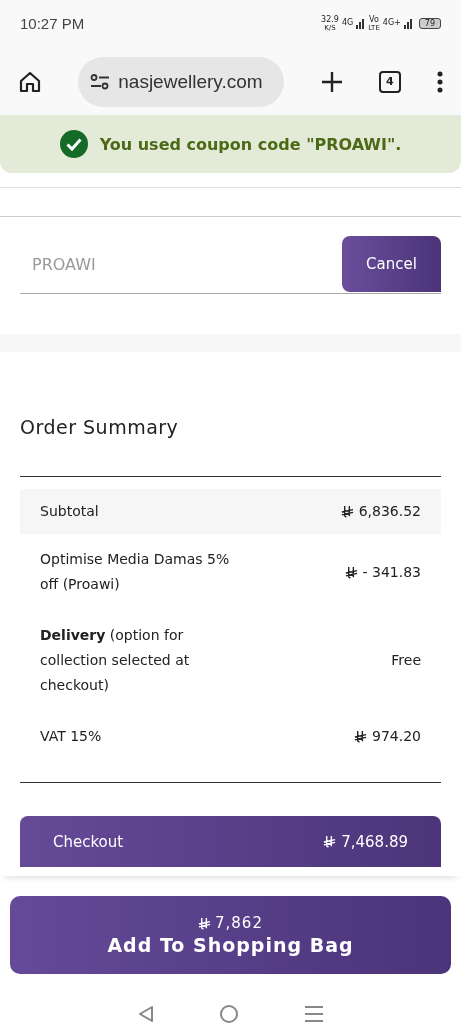  What do you see at coordinates (145, 1014) in the screenshot?
I see `back-icon` at bounding box center [145, 1014].